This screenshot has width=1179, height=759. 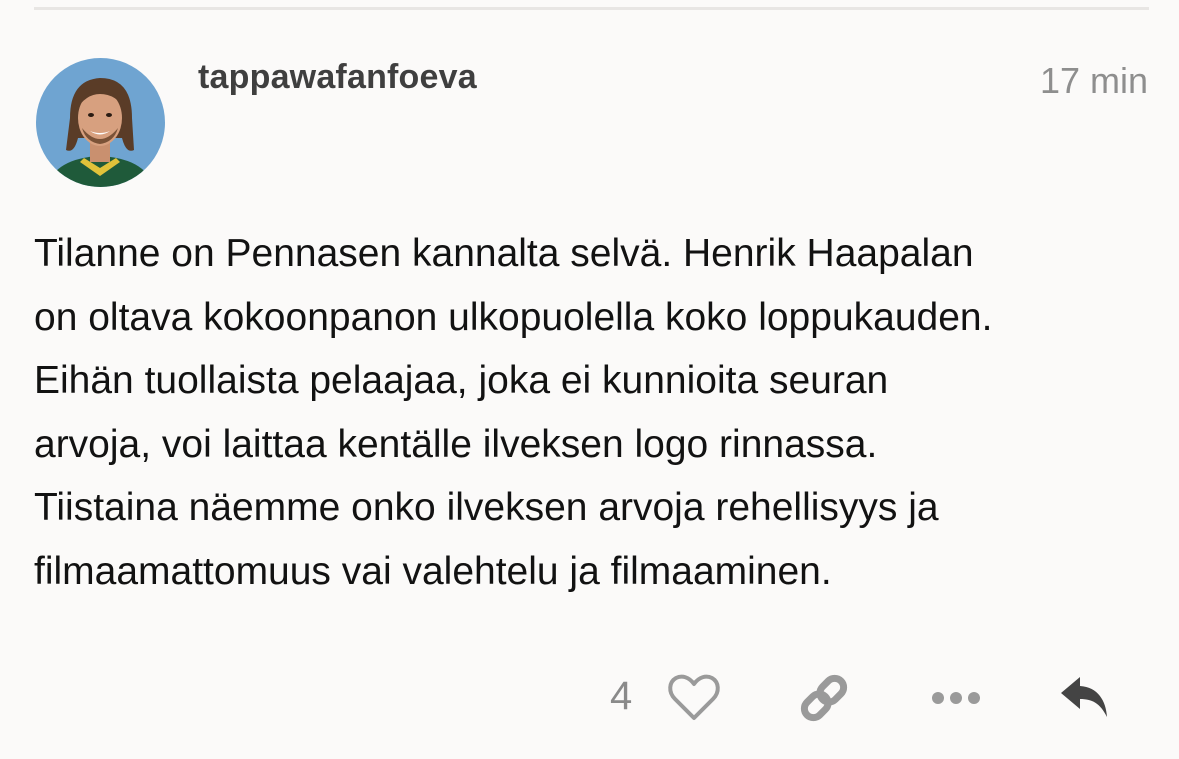 I want to click on reply-icon, so click(x=1084, y=697).